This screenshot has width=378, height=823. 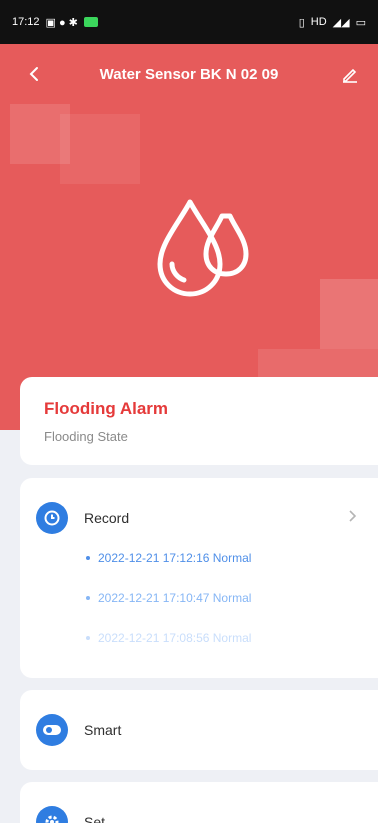 I want to click on record-item: 2022-12-21 17:10:47 Normal, so click(x=168, y=598).